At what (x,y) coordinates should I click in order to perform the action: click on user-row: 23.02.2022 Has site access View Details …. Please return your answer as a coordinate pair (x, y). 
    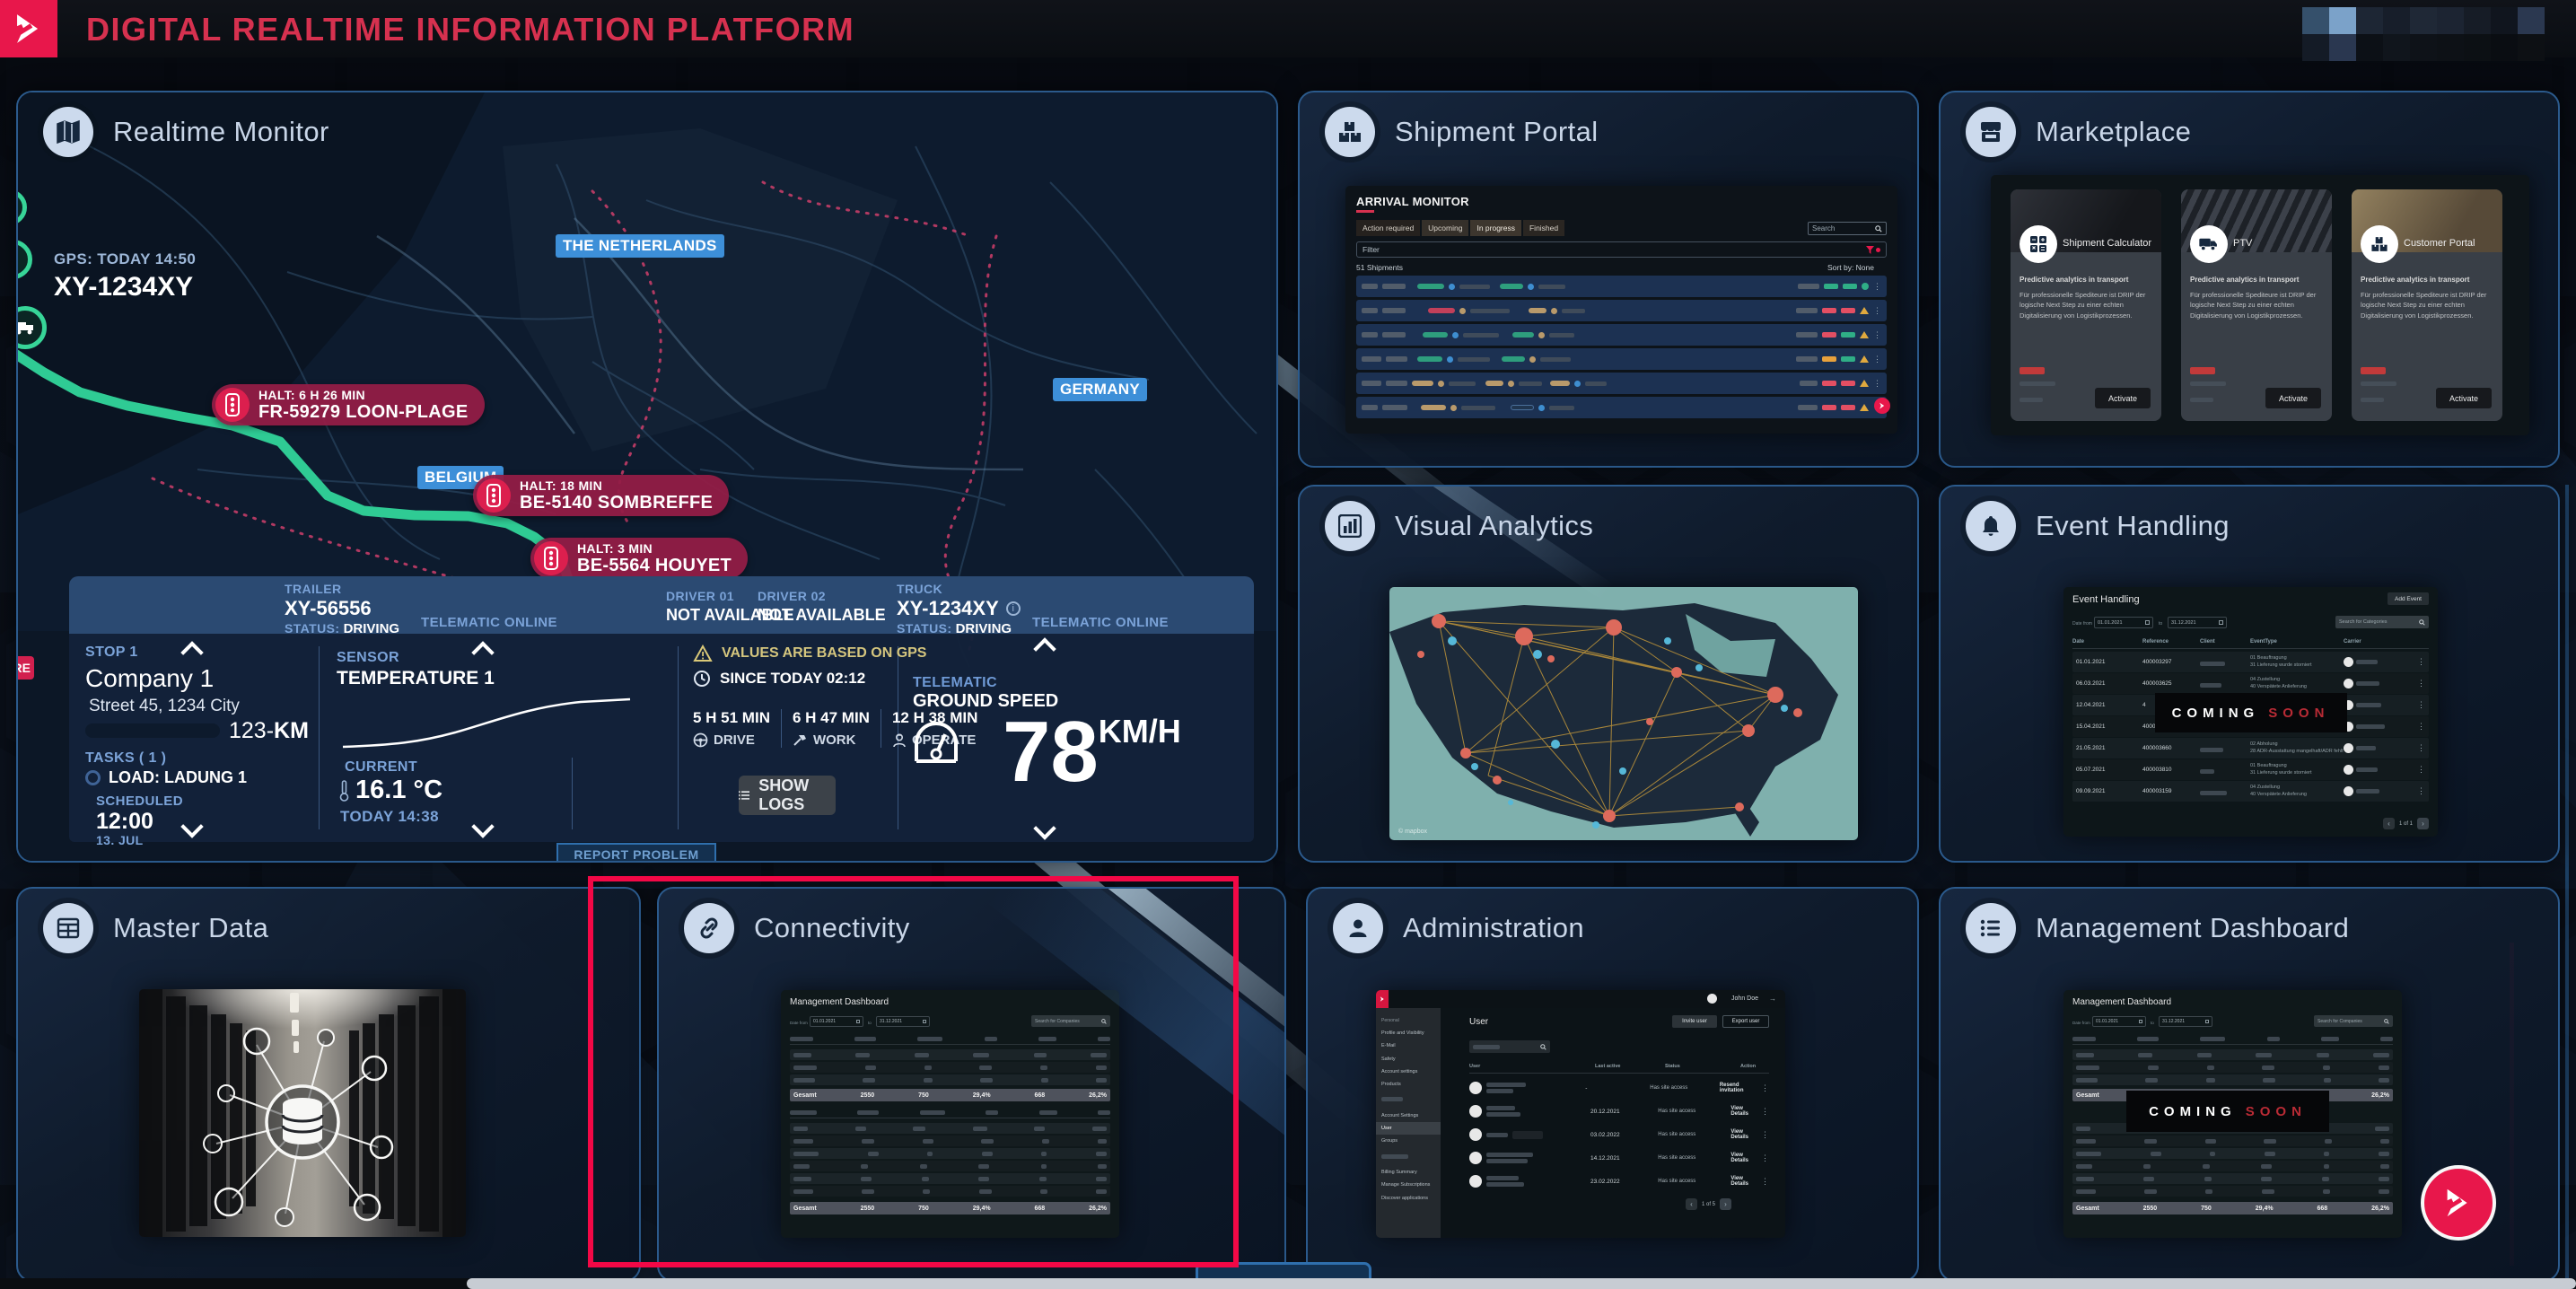
    Looking at the image, I should click on (1619, 1181).